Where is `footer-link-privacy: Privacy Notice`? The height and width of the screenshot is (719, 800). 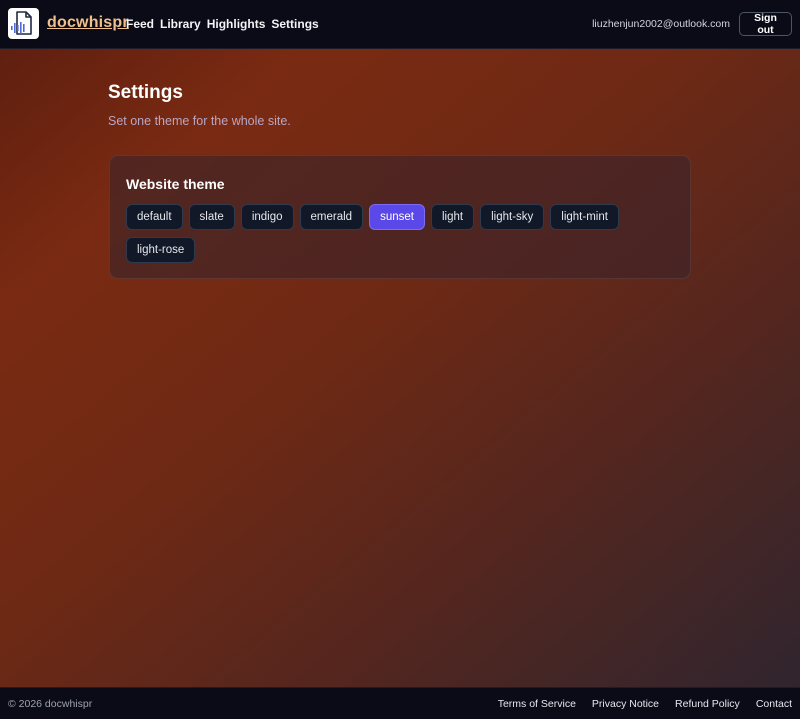 footer-link-privacy: Privacy Notice is located at coordinates (625, 704).